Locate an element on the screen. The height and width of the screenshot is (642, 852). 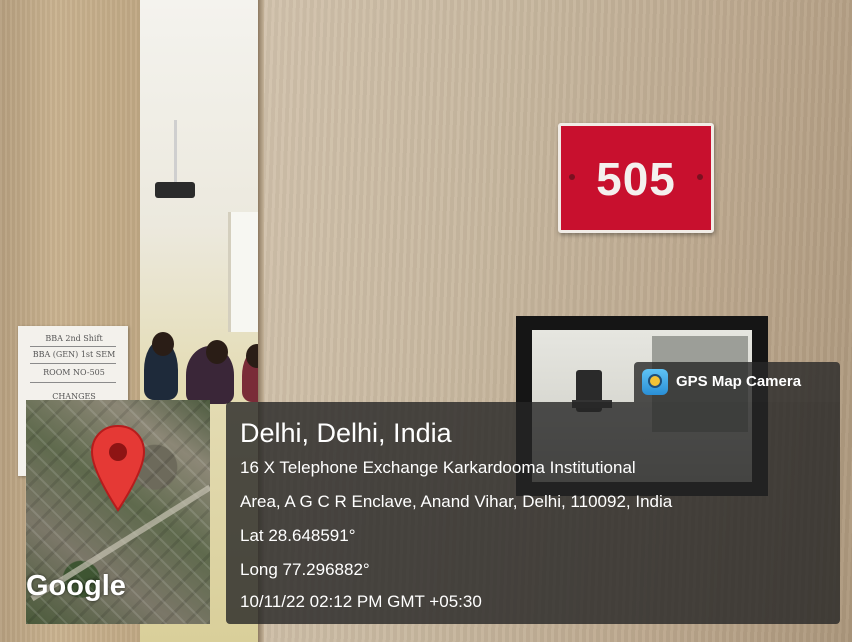
student-1-head is located at coordinates (163, 344).